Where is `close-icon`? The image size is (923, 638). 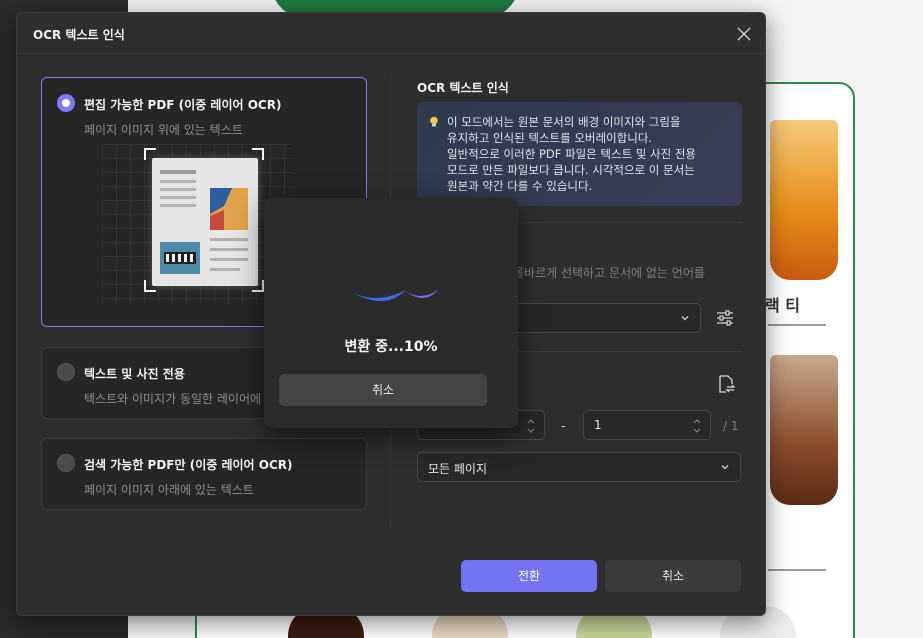 close-icon is located at coordinates (744, 34).